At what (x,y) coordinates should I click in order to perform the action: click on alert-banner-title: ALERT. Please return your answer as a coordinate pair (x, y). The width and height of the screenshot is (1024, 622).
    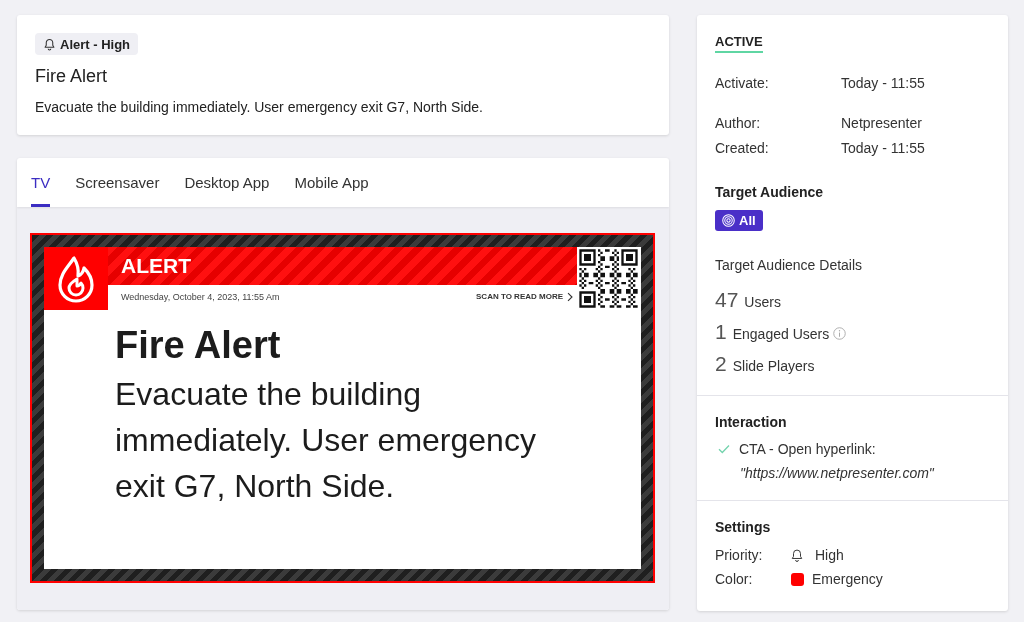
    Looking at the image, I should click on (156, 266).